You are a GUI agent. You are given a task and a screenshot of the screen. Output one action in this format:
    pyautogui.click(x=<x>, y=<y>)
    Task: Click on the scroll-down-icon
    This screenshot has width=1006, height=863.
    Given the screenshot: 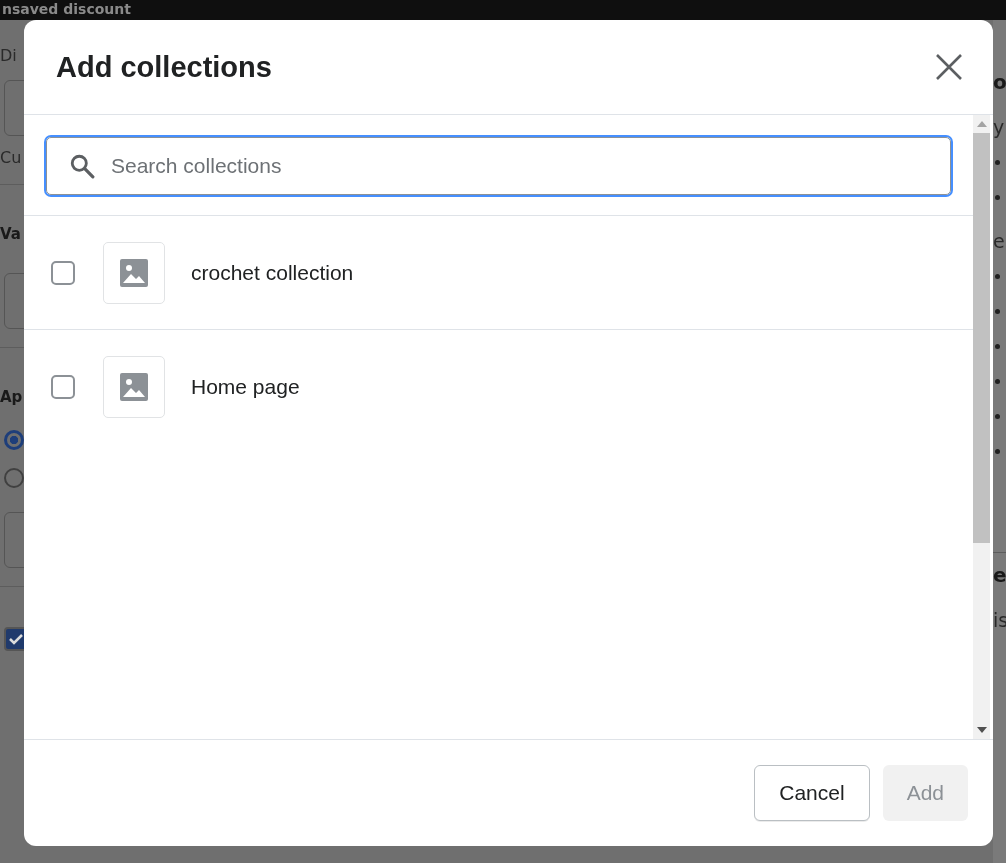 What is the action you would take?
    pyautogui.click(x=981, y=730)
    